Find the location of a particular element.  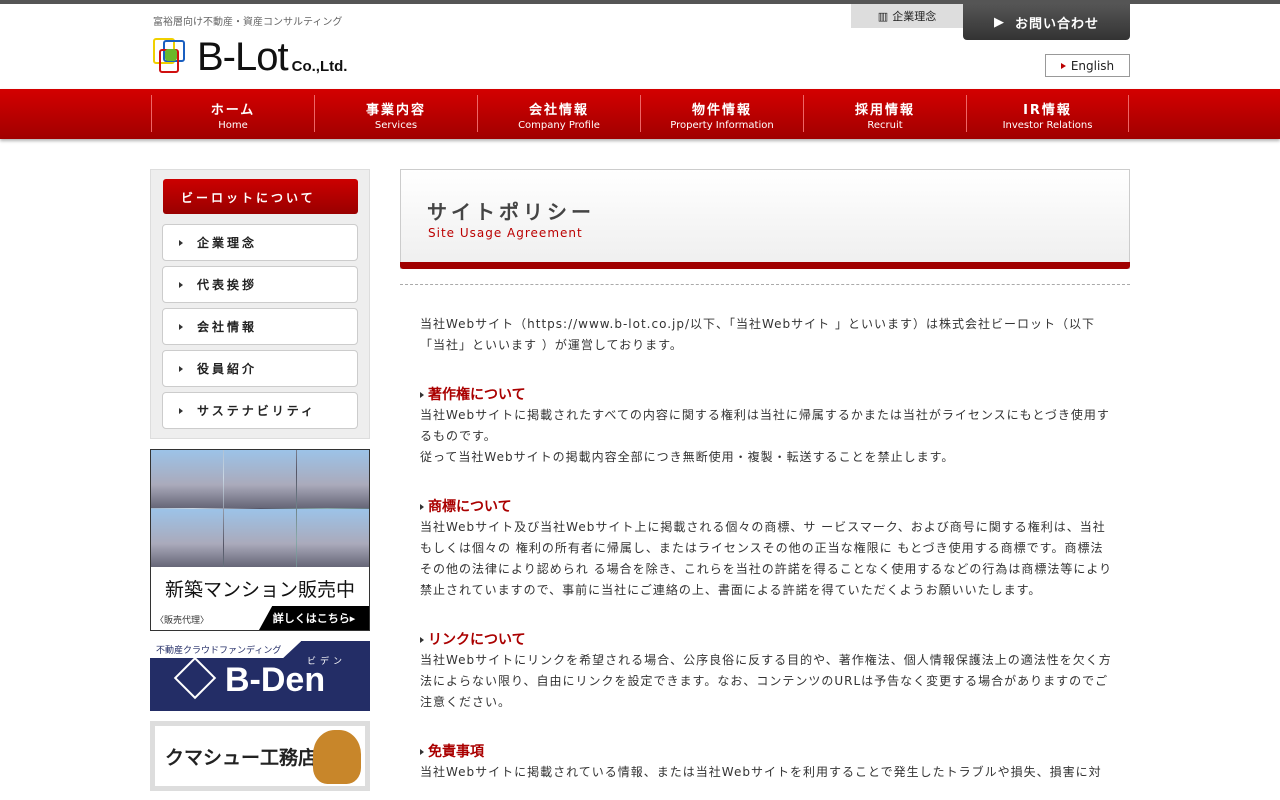

section-heading: 商標について is located at coordinates (767, 507).